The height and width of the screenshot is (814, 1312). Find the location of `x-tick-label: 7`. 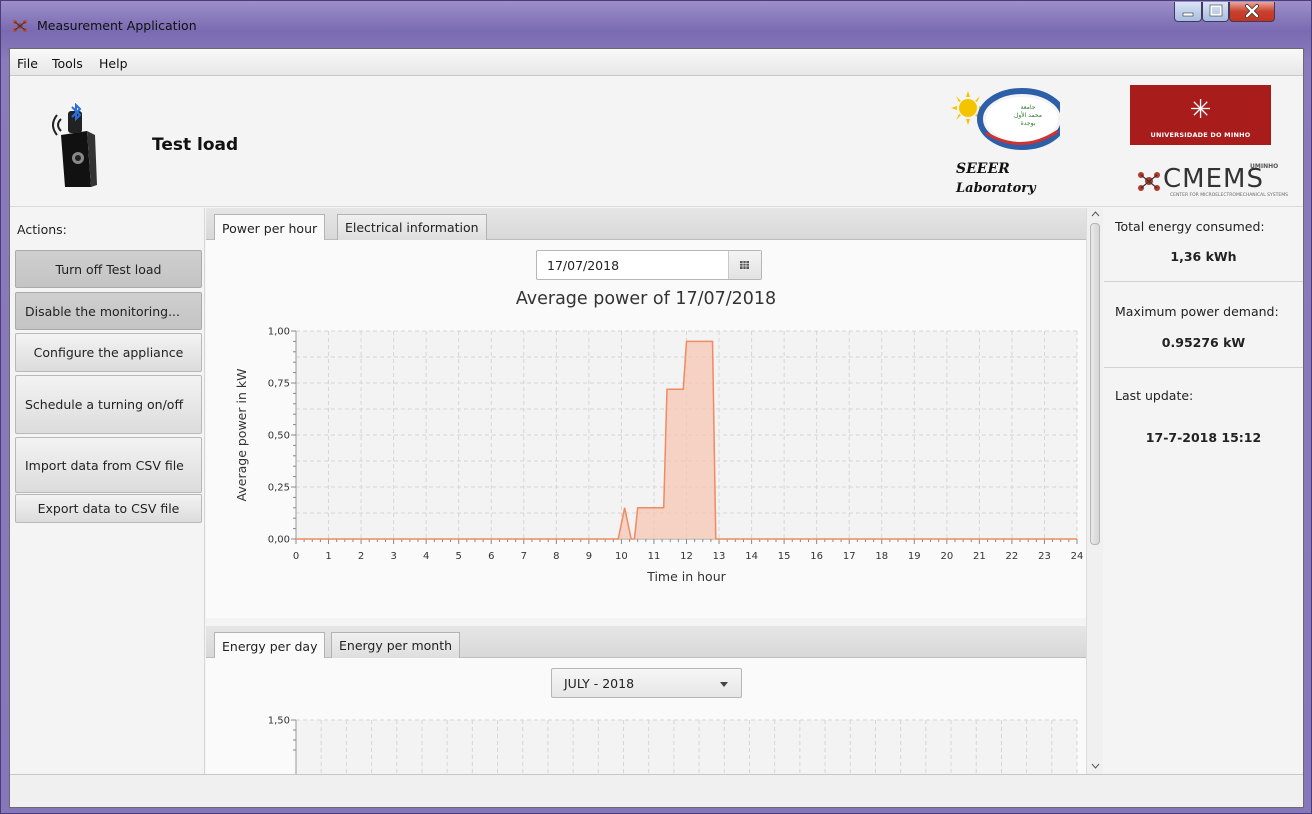

x-tick-label: 7 is located at coordinates (524, 556).